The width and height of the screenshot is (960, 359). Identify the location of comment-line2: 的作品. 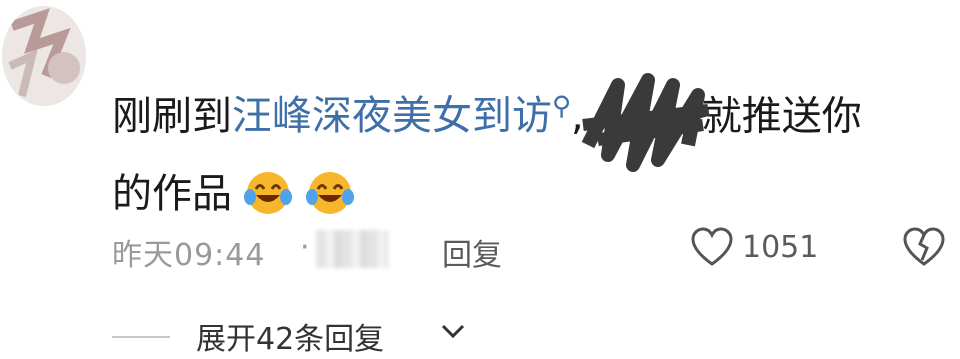
(172, 194).